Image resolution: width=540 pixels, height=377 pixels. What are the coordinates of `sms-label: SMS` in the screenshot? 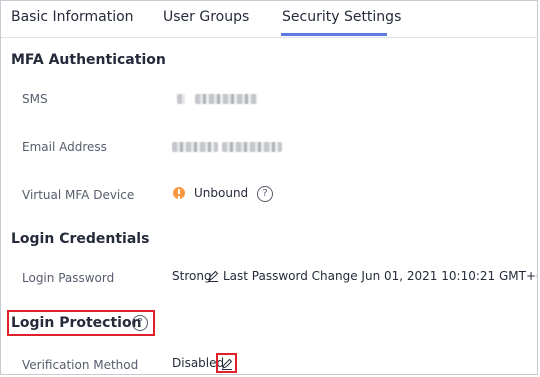 It's located at (35, 99).